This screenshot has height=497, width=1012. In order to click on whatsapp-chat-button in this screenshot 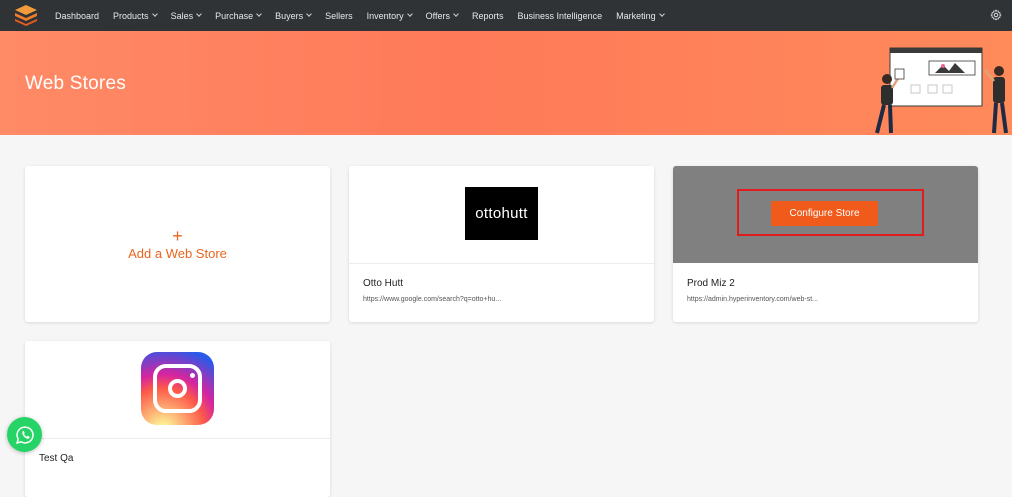, I will do `click(24, 434)`.